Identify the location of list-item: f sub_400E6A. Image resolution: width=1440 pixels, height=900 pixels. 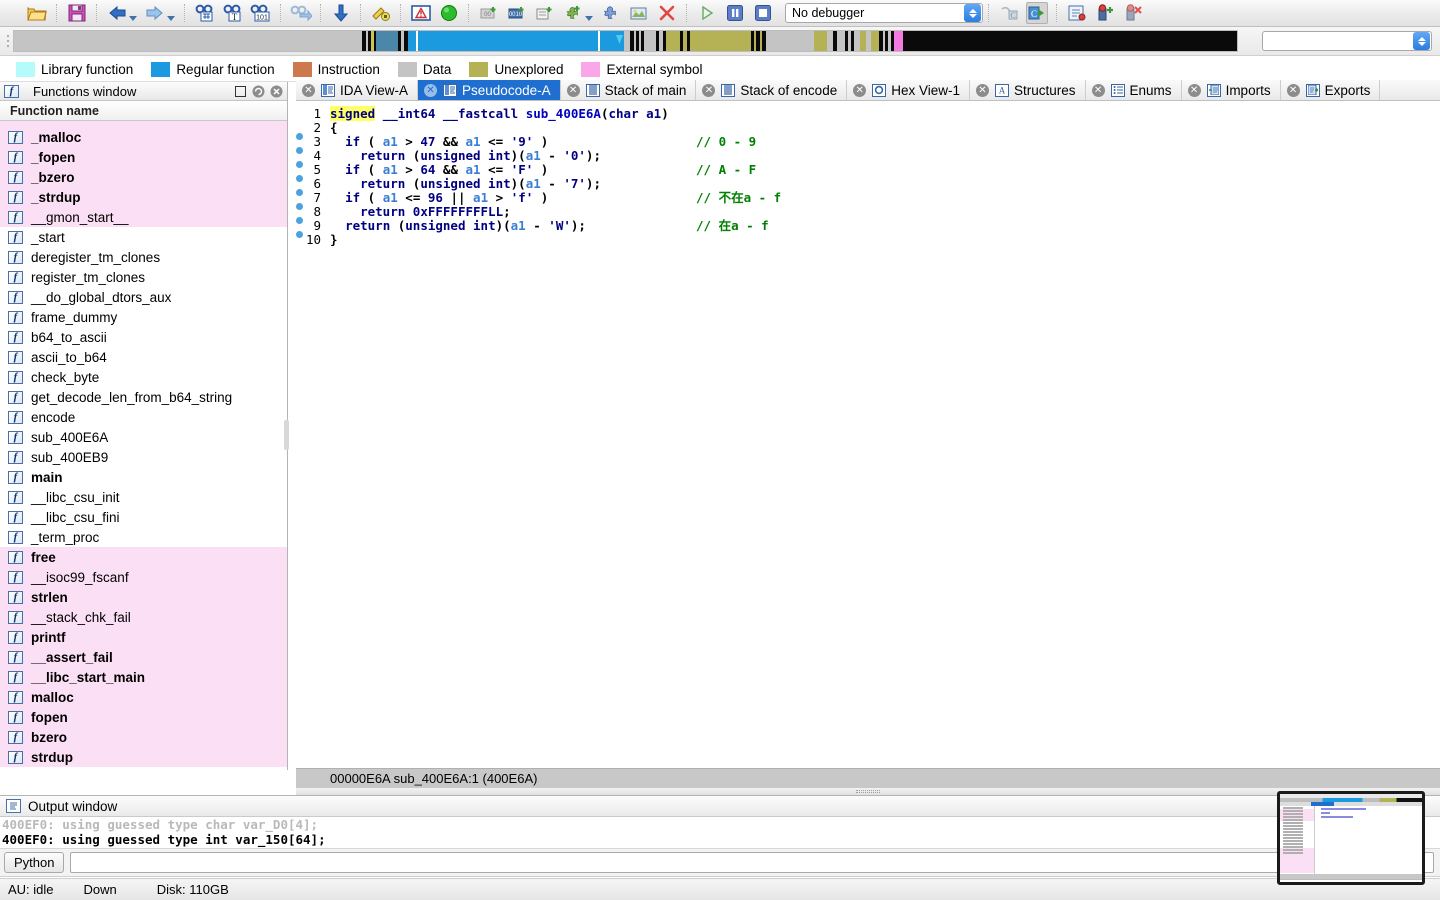
(143, 437).